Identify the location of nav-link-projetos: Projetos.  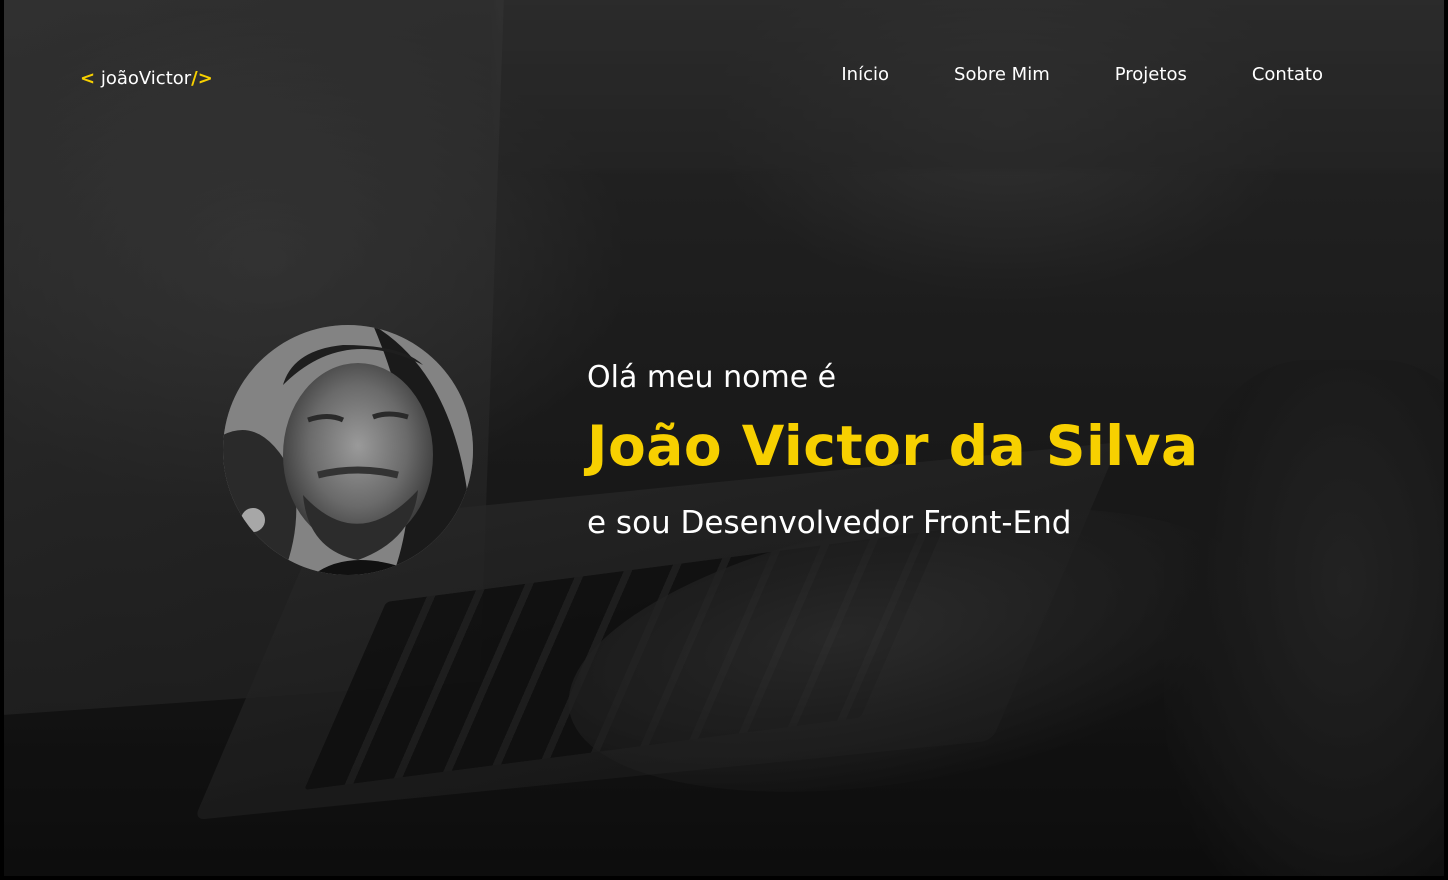
(1151, 74).